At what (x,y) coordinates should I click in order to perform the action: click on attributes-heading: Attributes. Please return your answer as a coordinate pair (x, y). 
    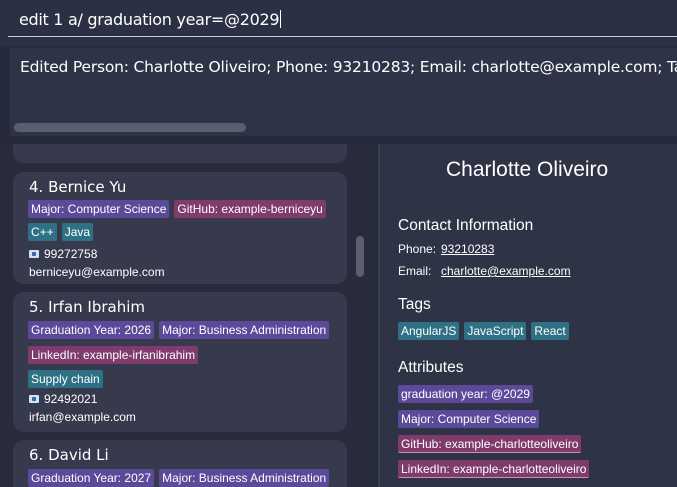
    Looking at the image, I should click on (431, 367).